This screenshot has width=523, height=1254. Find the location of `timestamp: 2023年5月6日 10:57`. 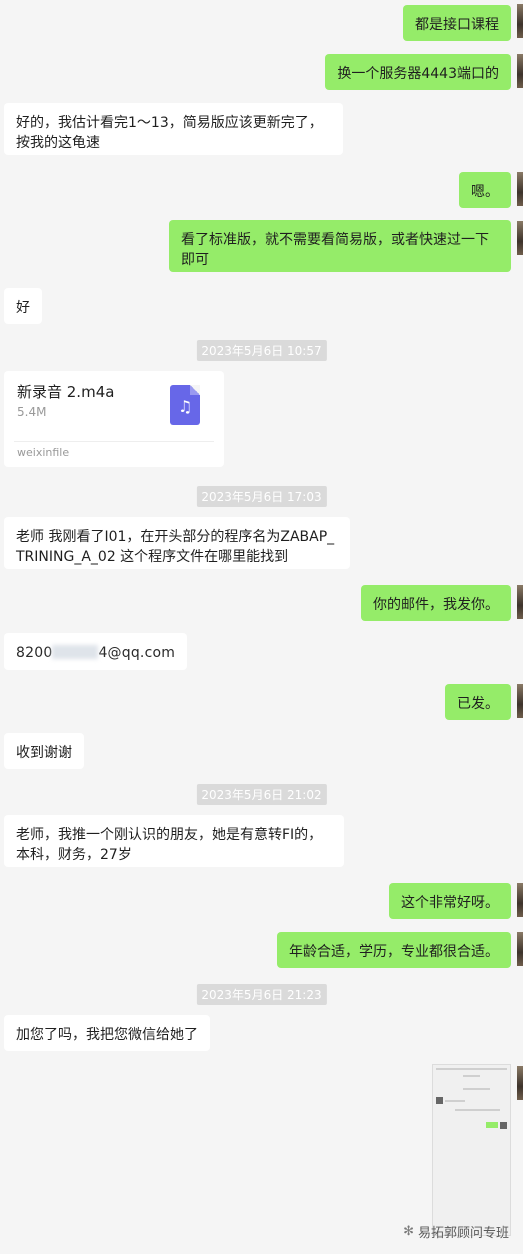

timestamp: 2023年5月6日 10:57 is located at coordinates (261, 350).